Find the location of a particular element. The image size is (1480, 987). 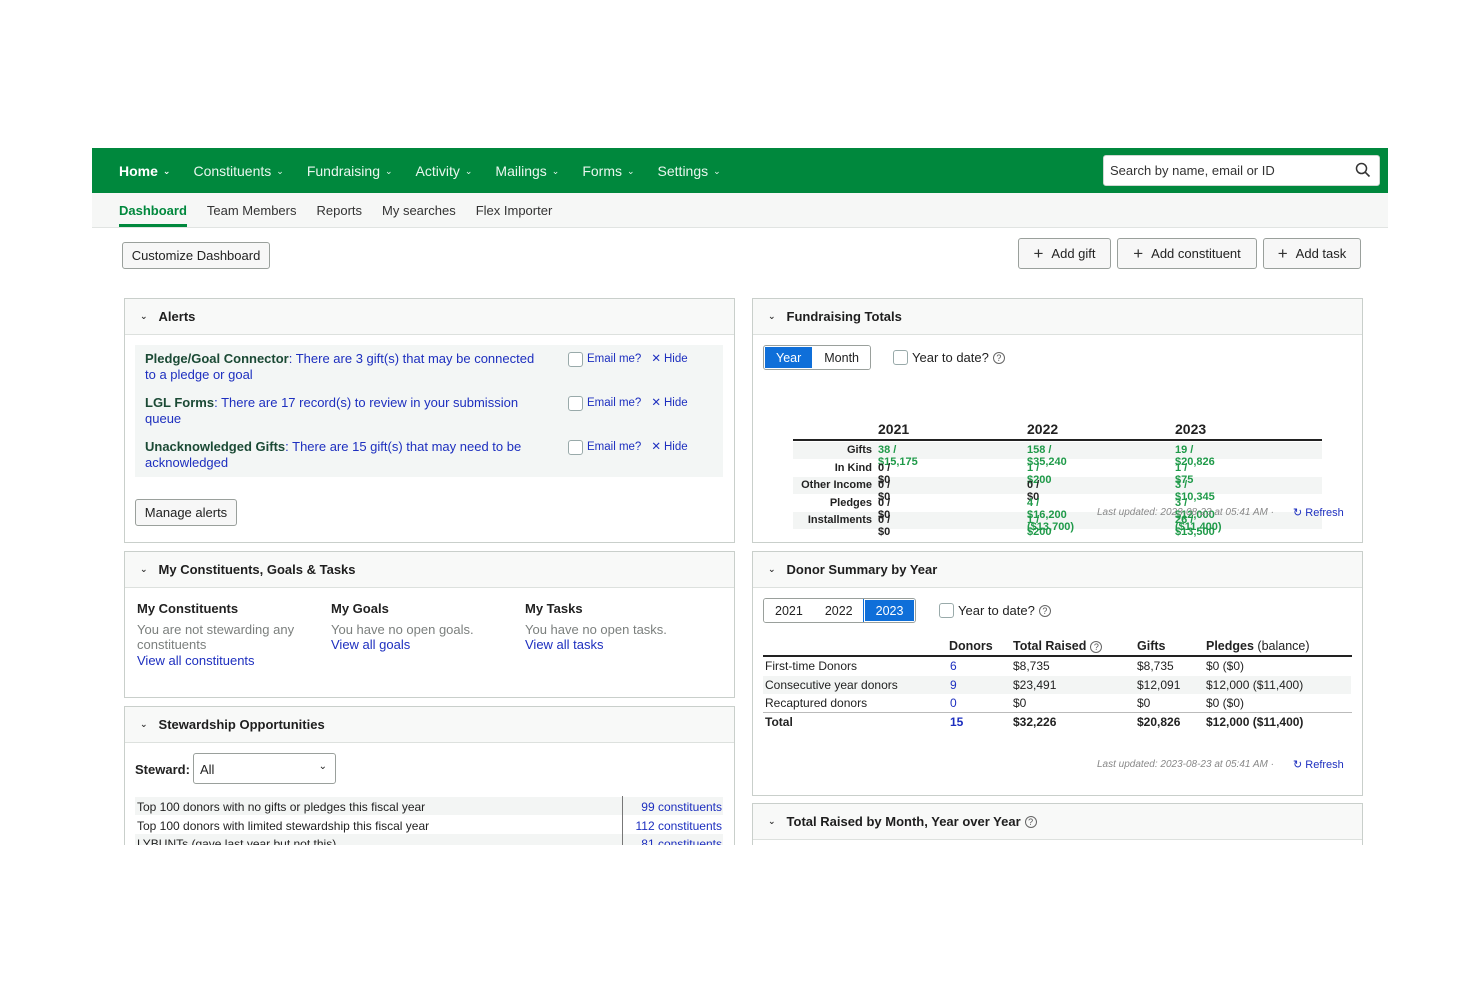

column-header: Gifts is located at coordinates (1151, 646).